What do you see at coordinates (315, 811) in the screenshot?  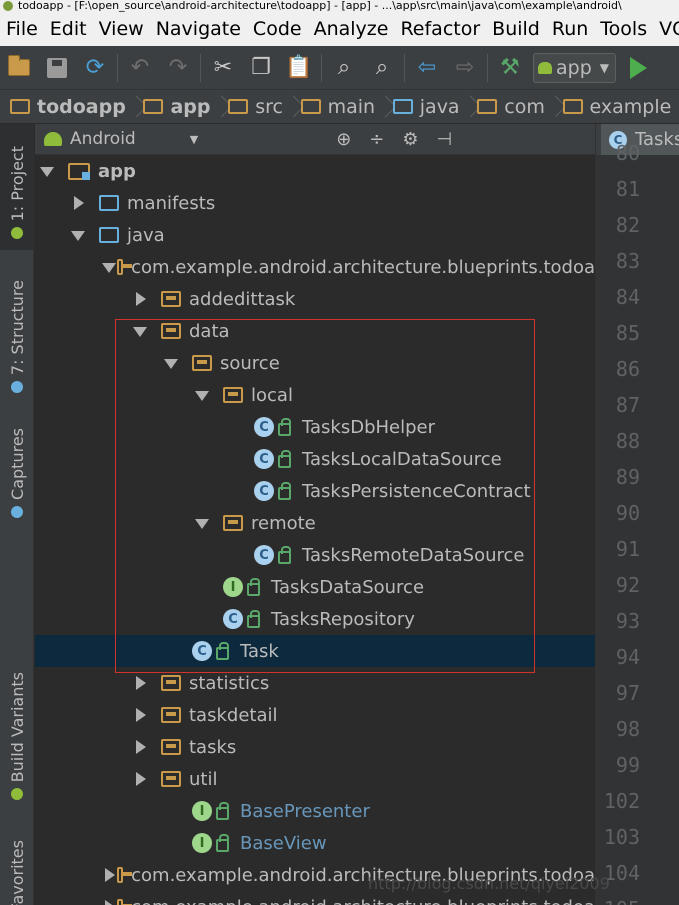 I see `tree-row: I BasePresenter` at bounding box center [315, 811].